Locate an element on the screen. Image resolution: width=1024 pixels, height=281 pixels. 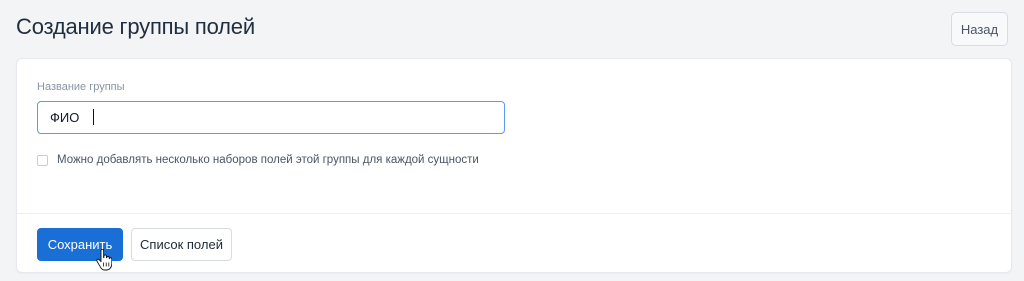
group-name-label: Название группы is located at coordinates (81, 87).